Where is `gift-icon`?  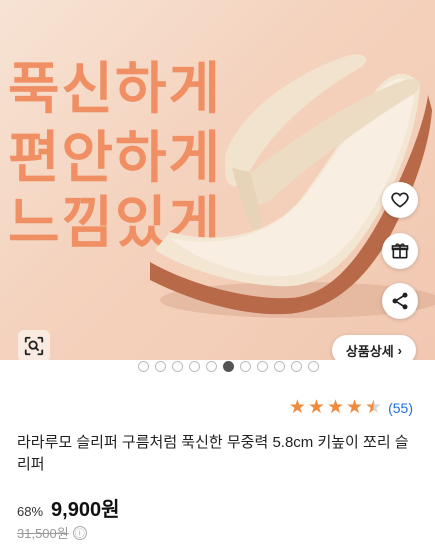 gift-icon is located at coordinates (400, 251).